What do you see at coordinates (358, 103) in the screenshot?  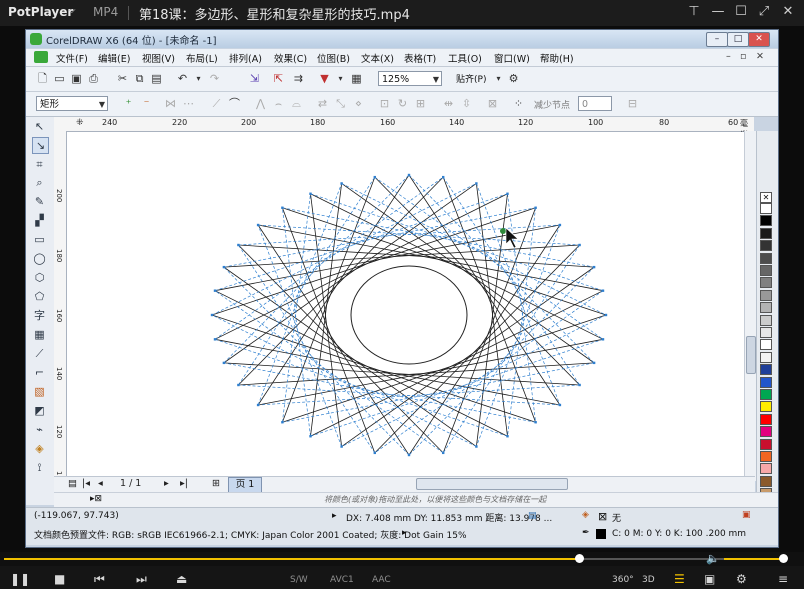 I see `extract-subpath-icon: ⋄` at bounding box center [358, 103].